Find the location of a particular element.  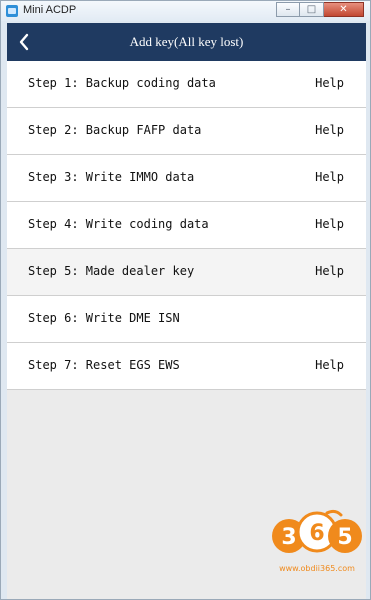

svg-text: 6 is located at coordinates (316, 533).